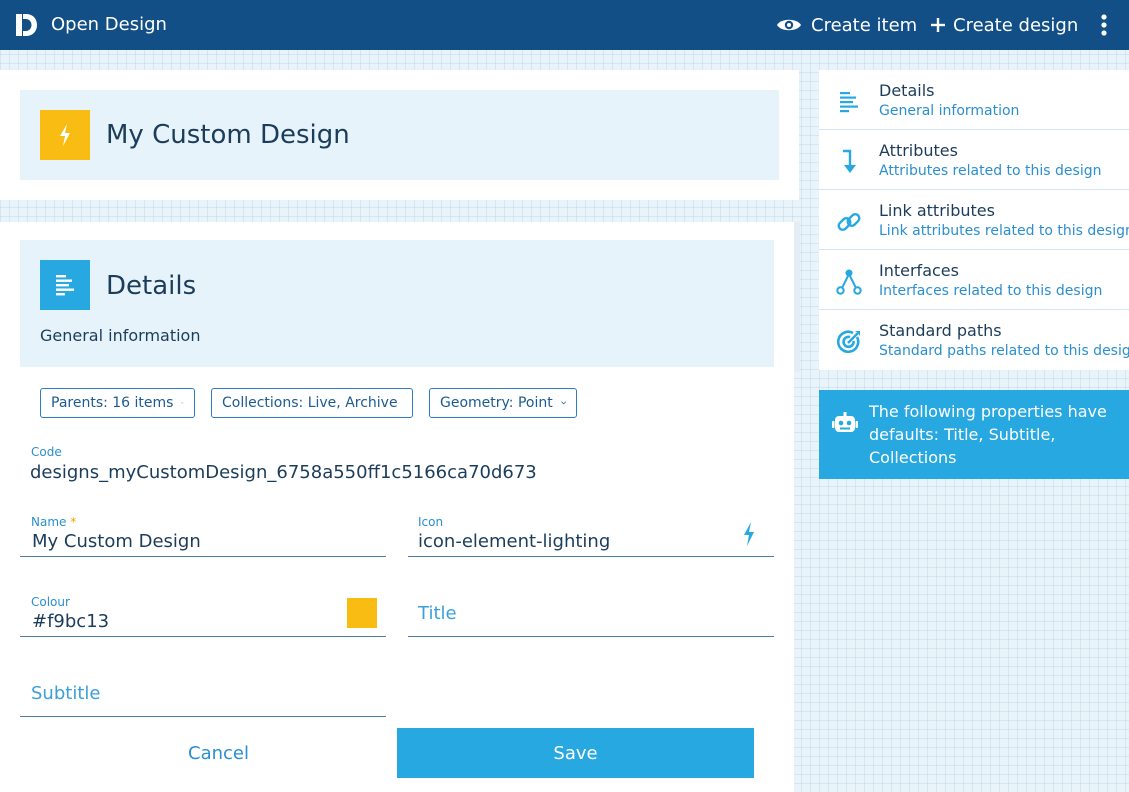 The height and width of the screenshot is (792, 1129). What do you see at coordinates (228, 135) in the screenshot?
I see `page-title: My Custom Design` at bounding box center [228, 135].